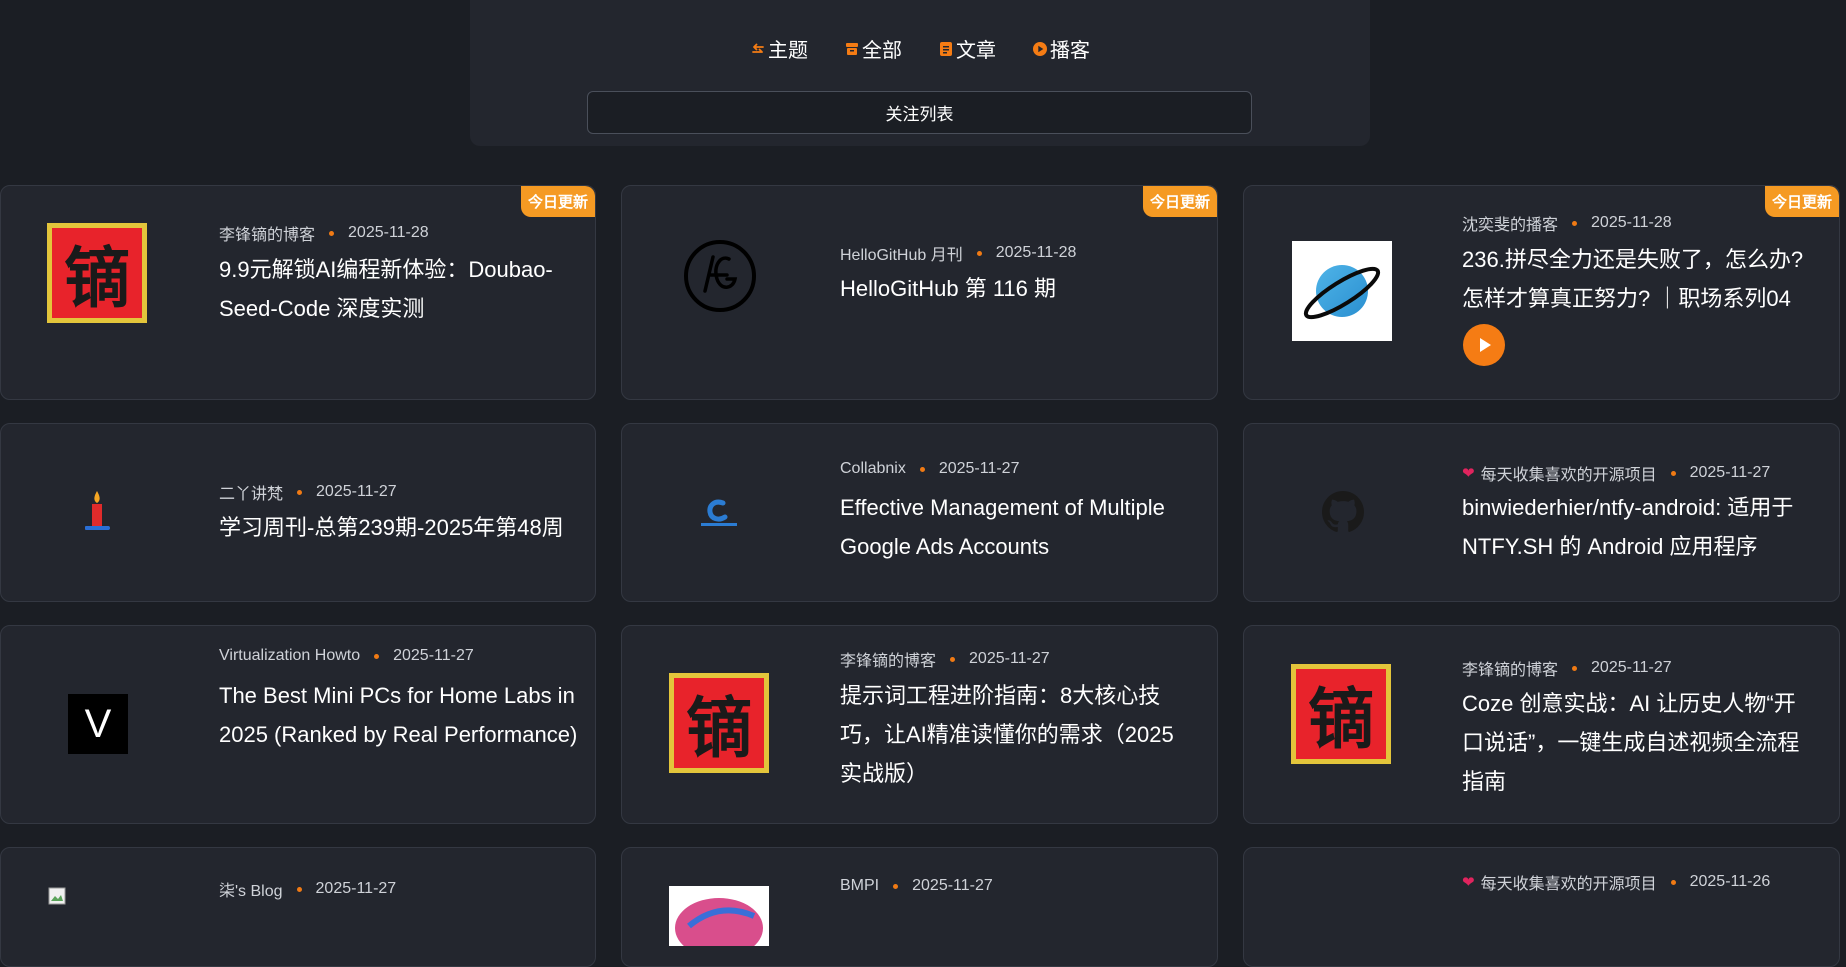  I want to click on card-meta: 柒's Blog 2025-11-27, so click(307, 889).